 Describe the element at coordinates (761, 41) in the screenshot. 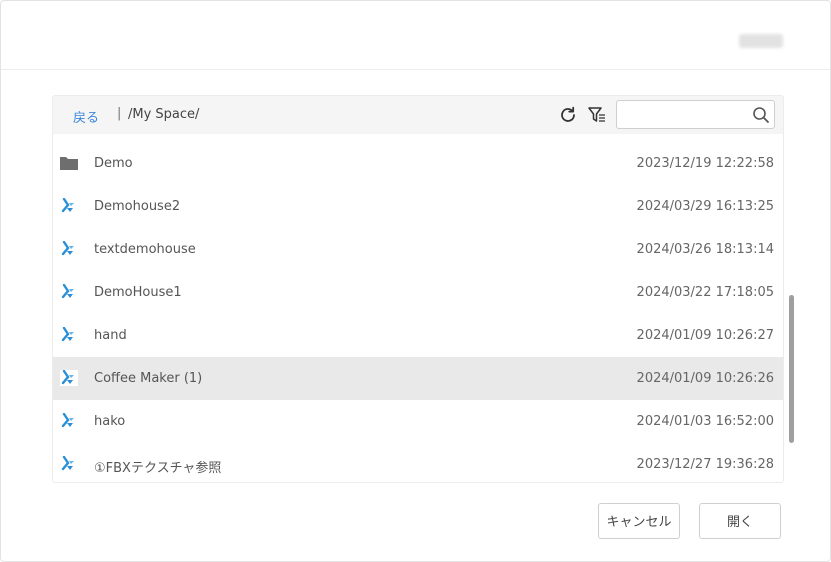

I see `blurred-header-element` at that location.